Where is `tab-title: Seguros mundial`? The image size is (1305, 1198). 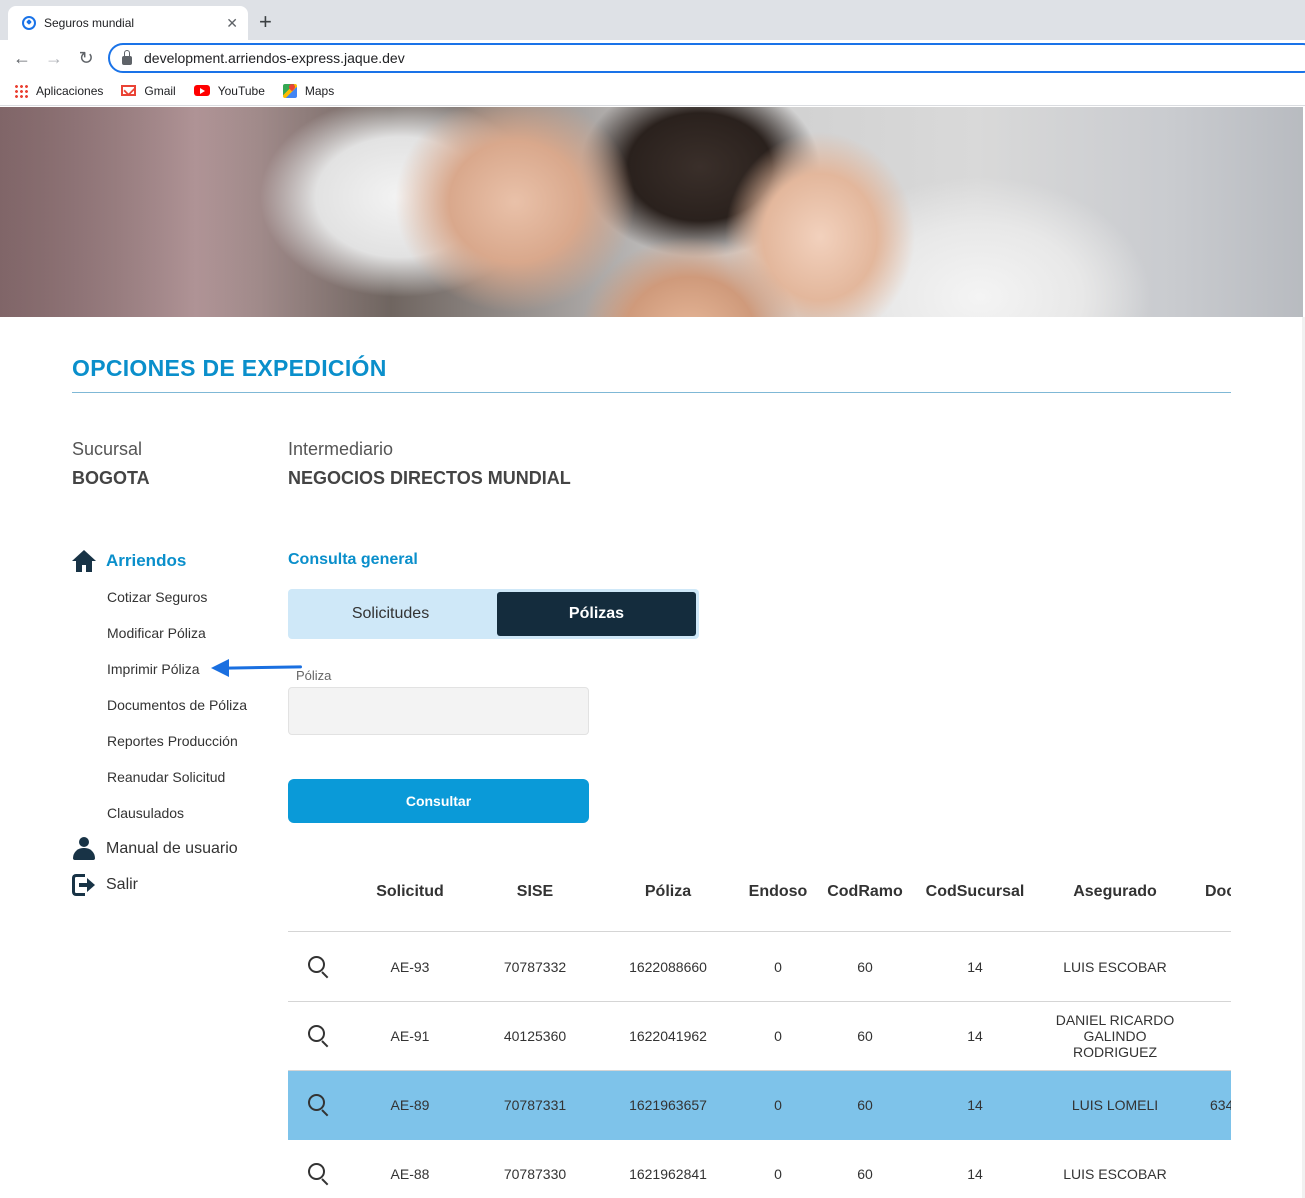 tab-title: Seguros mundial is located at coordinates (89, 23).